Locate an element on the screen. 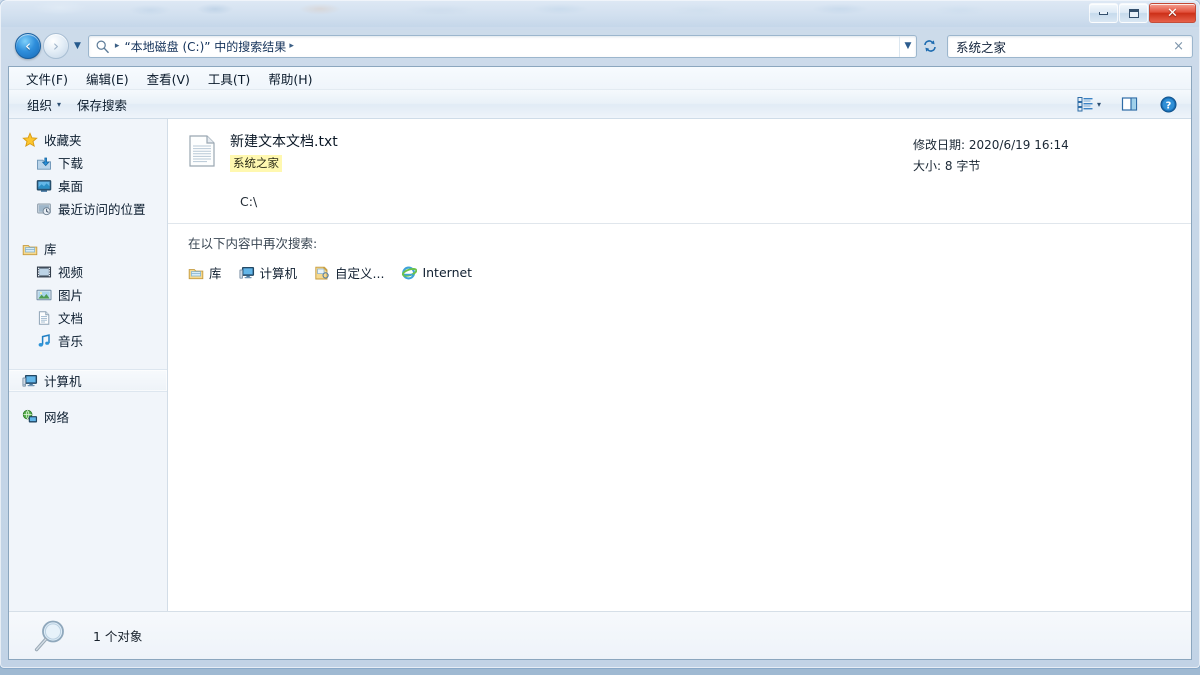 The width and height of the screenshot is (1200, 675). navigation-bar: ‹ › ▼ ▸ “本地磁盘 (C:)” 中的搜索结果 ▸ ▼ 系统之家 × is located at coordinates (600, 46).